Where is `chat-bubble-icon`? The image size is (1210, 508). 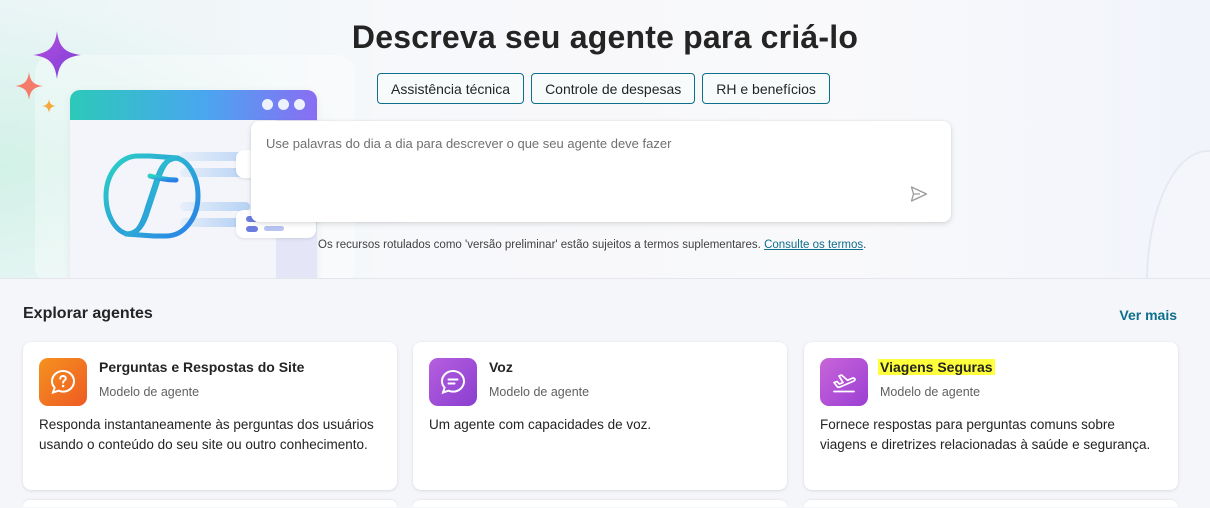 chat-bubble-icon is located at coordinates (453, 382).